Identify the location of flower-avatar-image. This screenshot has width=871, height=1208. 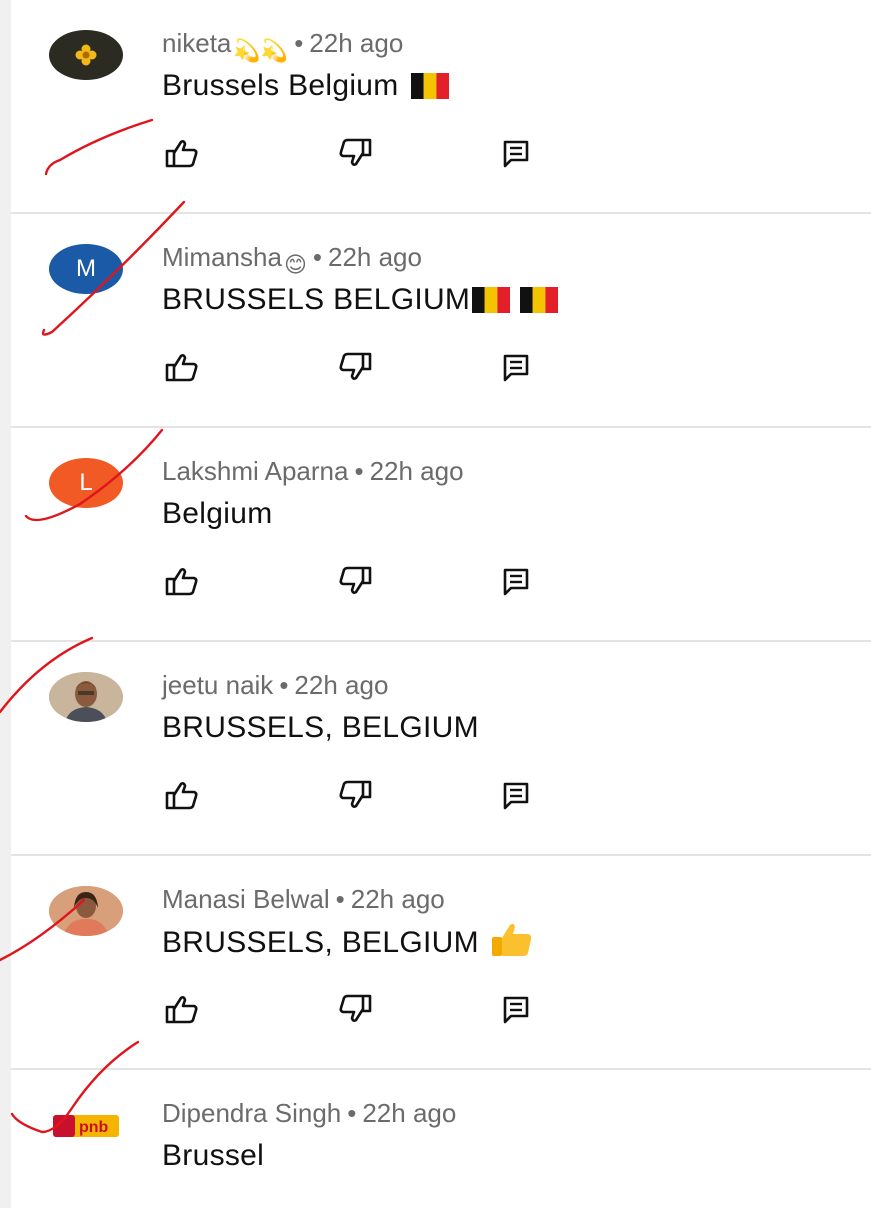
(86, 55).